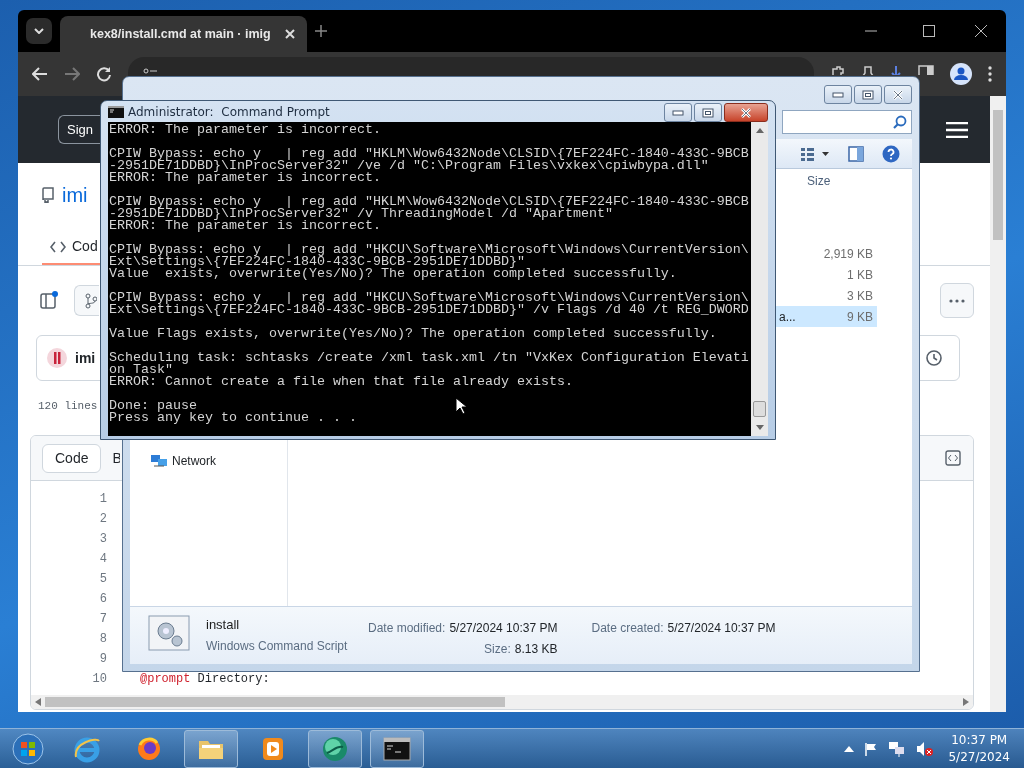  I want to click on caret-icon, so click(39, 31).